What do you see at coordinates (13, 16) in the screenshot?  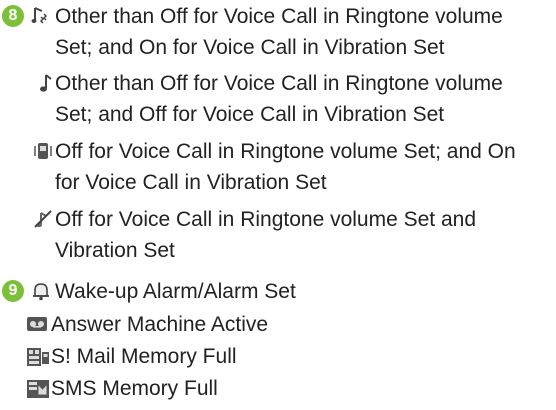 I see `number-badge-8: 8` at bounding box center [13, 16].